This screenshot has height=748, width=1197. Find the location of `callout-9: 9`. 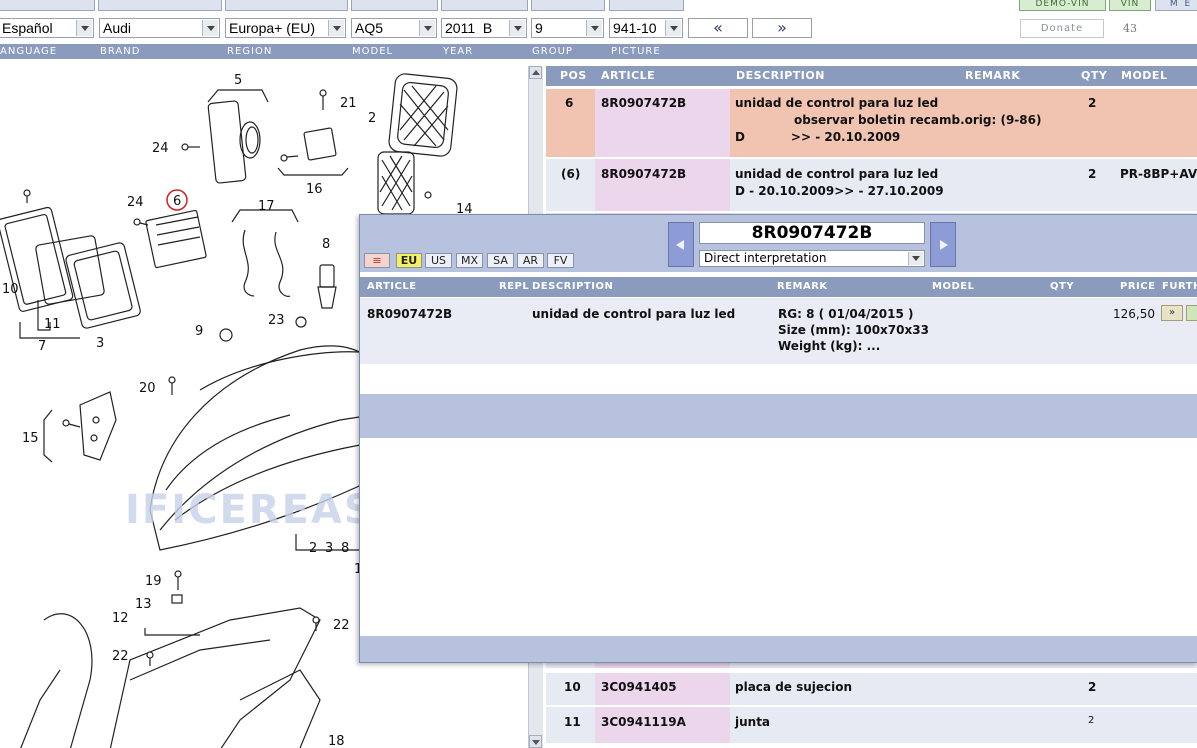

callout-9: 9 is located at coordinates (199, 331).